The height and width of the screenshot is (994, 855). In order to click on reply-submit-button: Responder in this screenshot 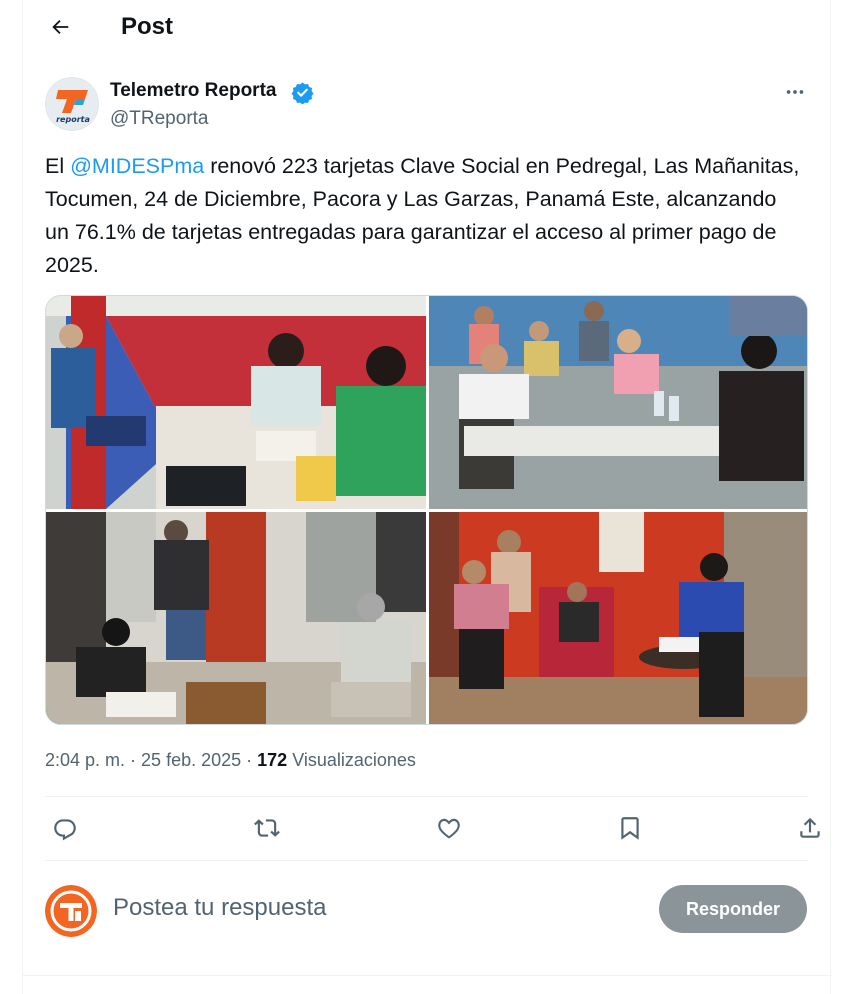, I will do `click(733, 909)`.